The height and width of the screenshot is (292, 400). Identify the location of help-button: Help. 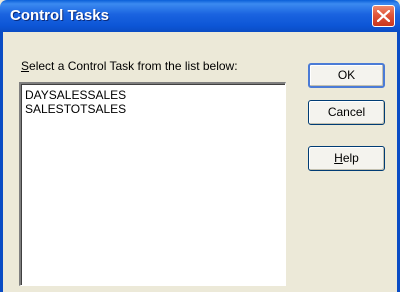
(346, 158).